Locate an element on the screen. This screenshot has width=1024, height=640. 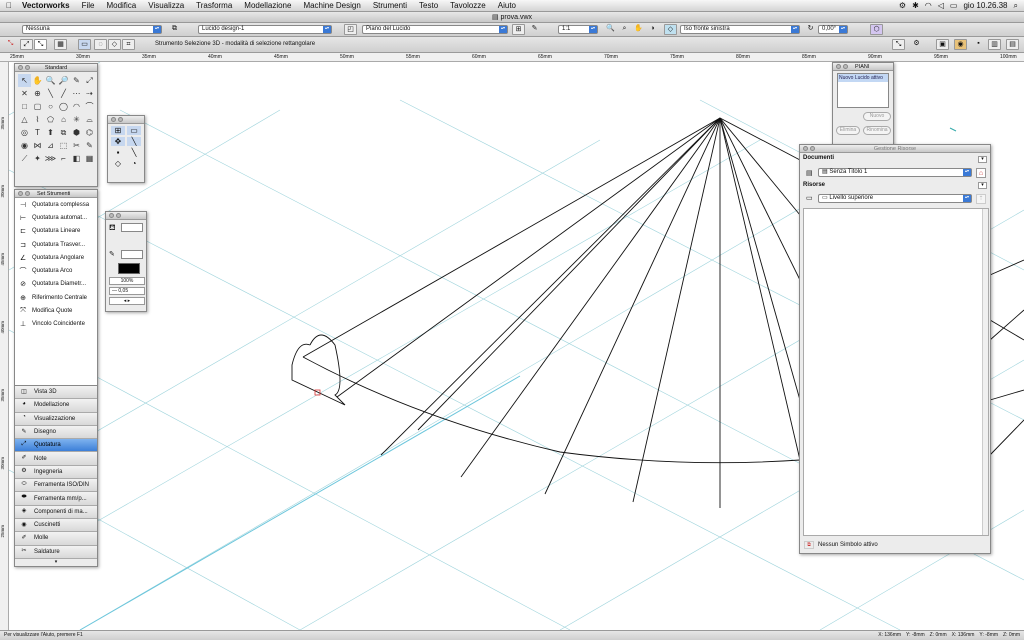
pan-icon: ✋ is located at coordinates (638, 29).